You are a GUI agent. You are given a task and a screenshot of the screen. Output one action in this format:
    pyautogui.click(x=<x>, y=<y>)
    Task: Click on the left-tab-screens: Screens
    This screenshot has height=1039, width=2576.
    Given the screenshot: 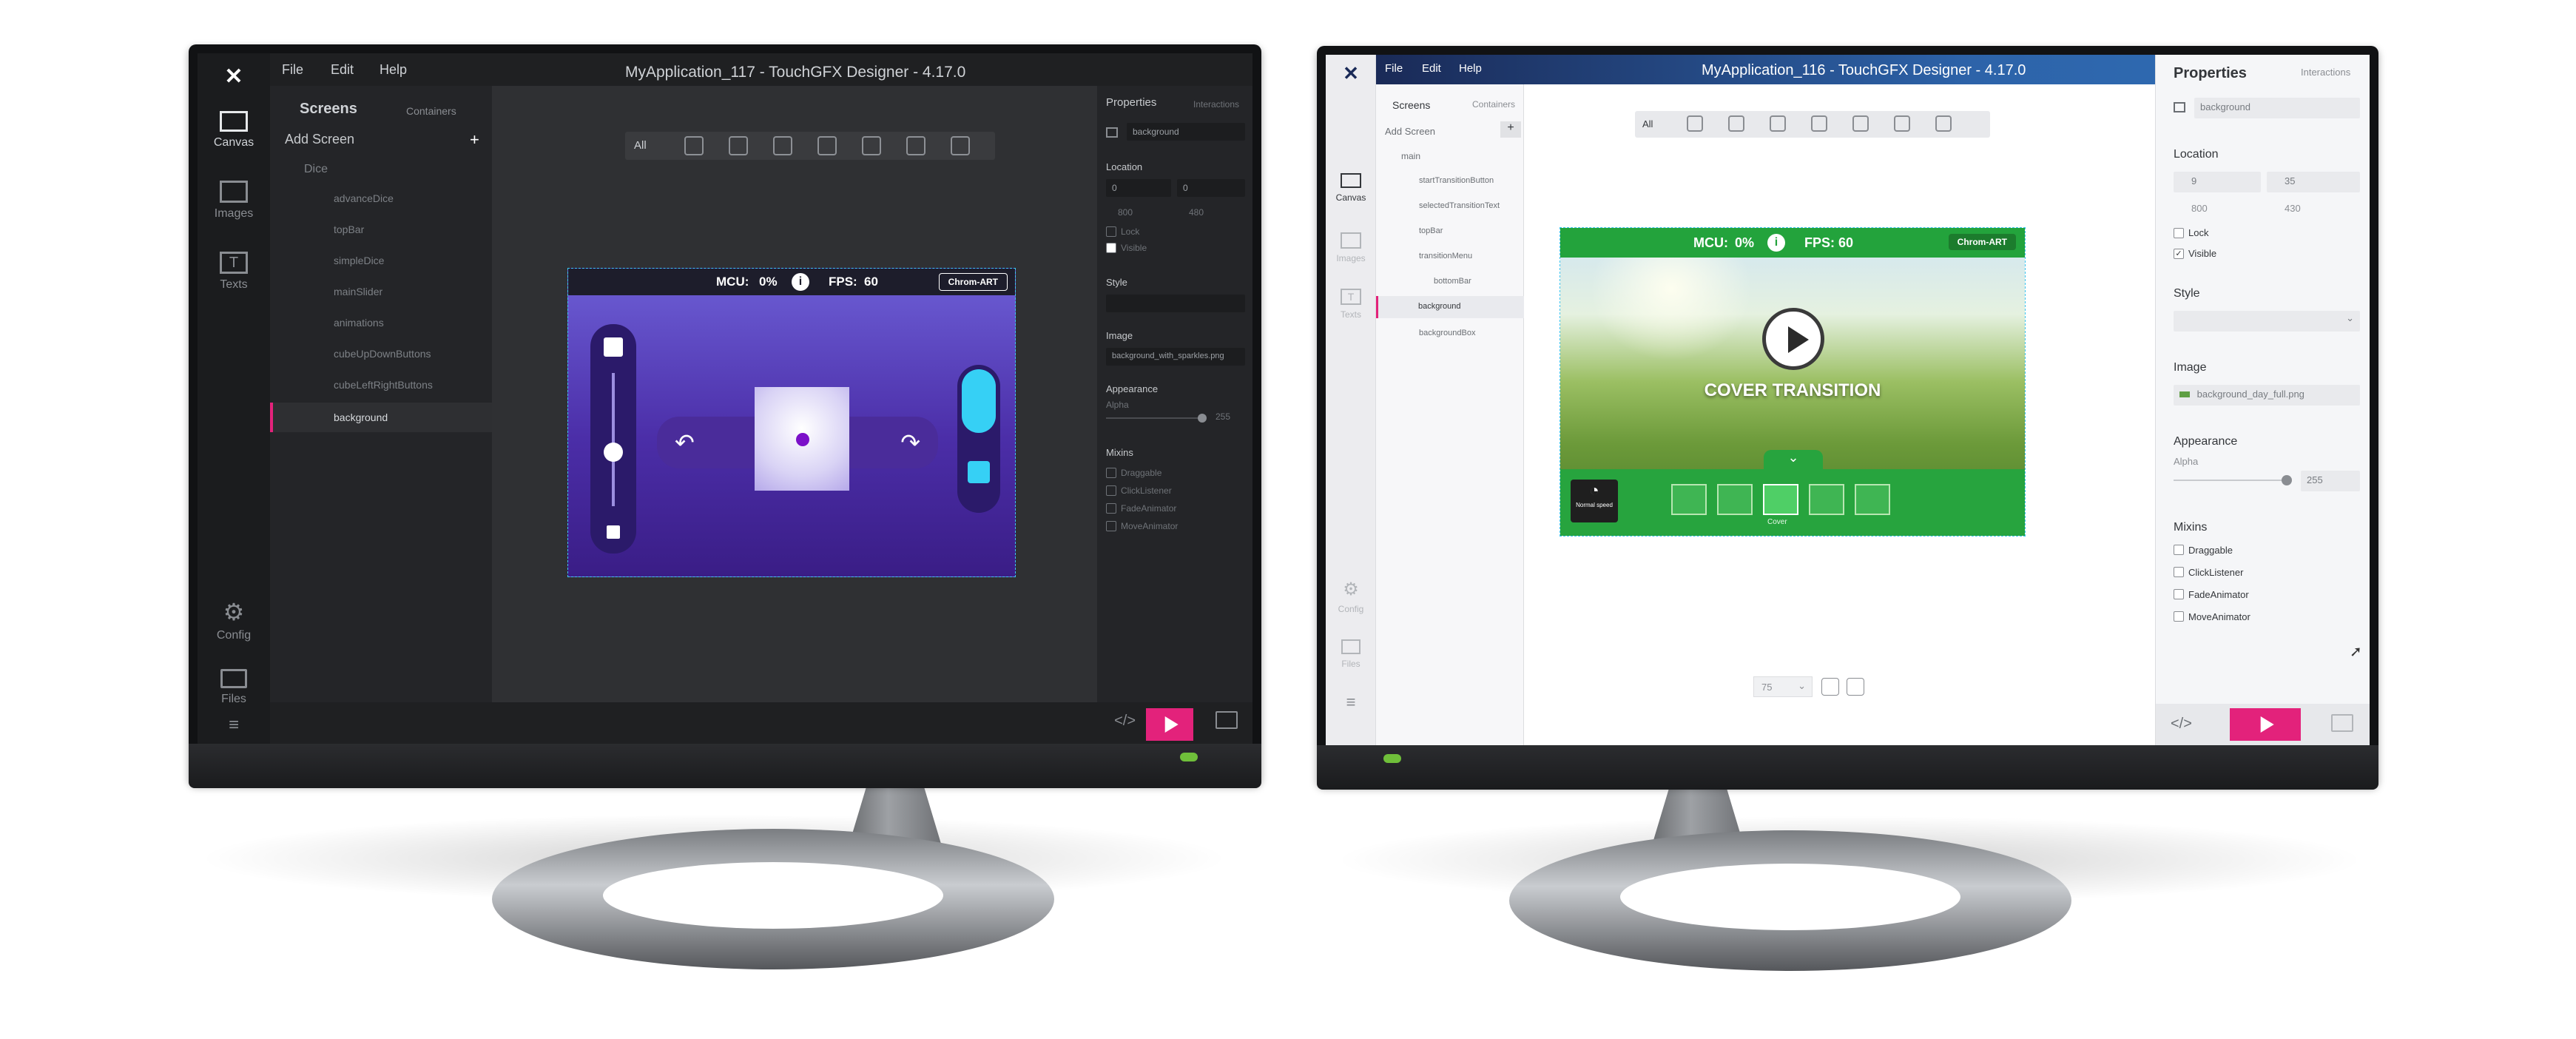 What is the action you would take?
    pyautogui.click(x=328, y=109)
    